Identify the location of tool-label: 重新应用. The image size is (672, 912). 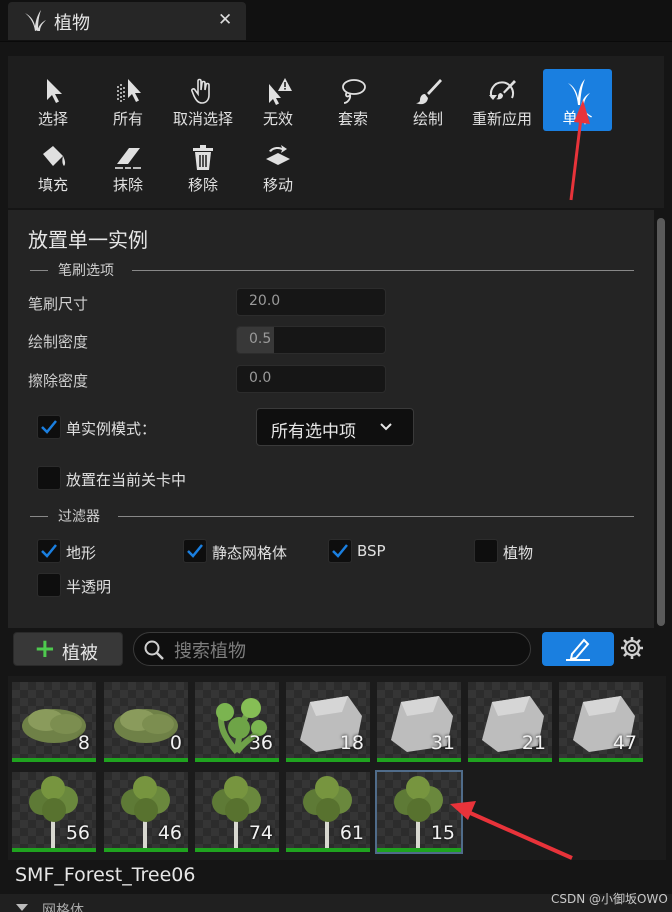
(501, 119).